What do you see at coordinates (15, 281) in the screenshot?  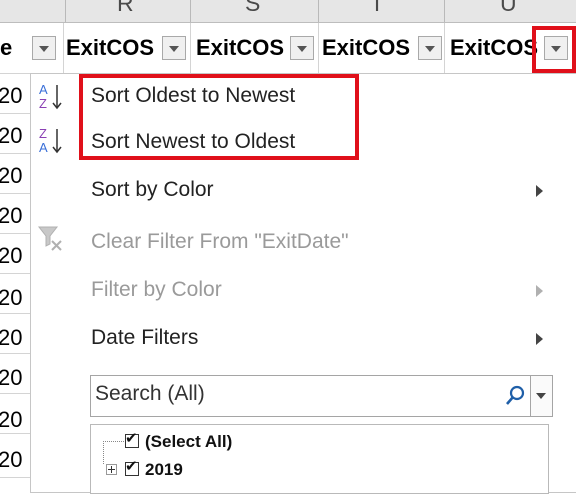 I see `data-rows-left-edge: 20 20 20 20 20 20 20 20 20 20` at bounding box center [15, 281].